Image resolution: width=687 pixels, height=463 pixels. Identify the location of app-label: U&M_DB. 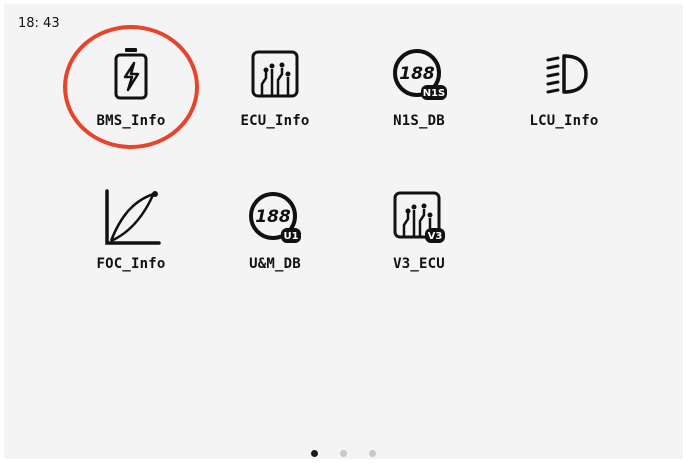
(275, 264).